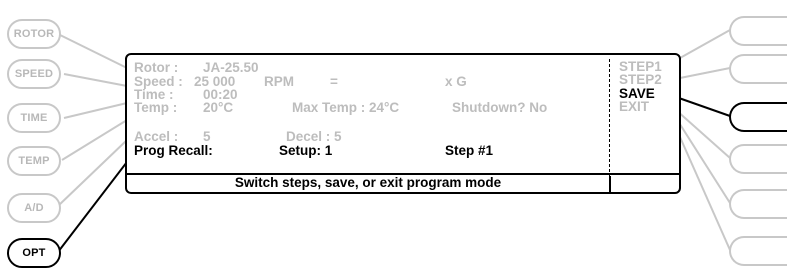 Image resolution: width=787 pixels, height=271 pixels. I want to click on g-force-unit: x G, so click(456, 81).